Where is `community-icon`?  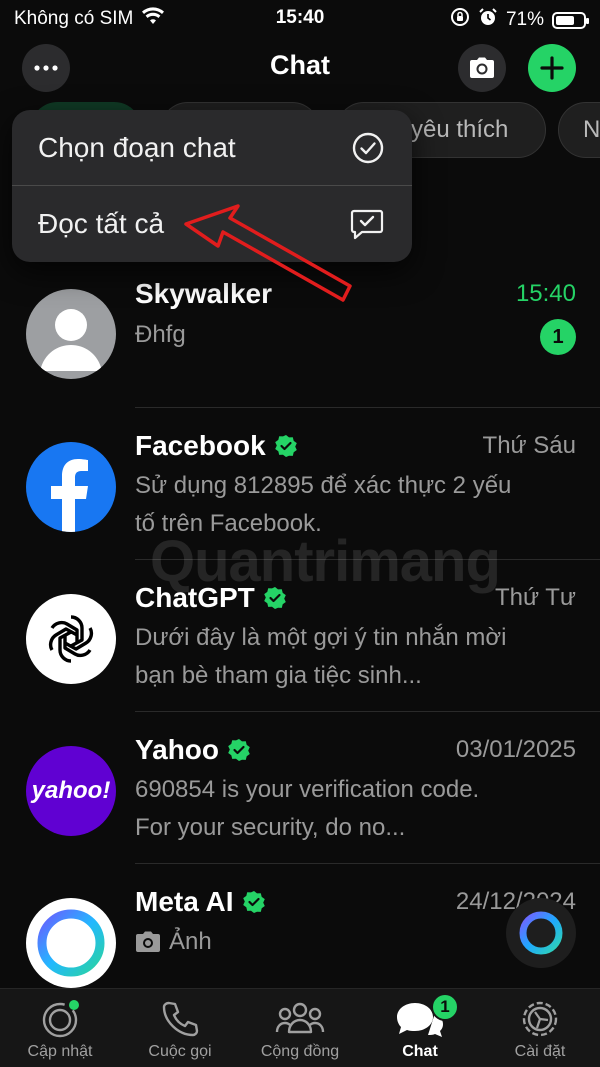
community-icon is located at coordinates (300, 1019).